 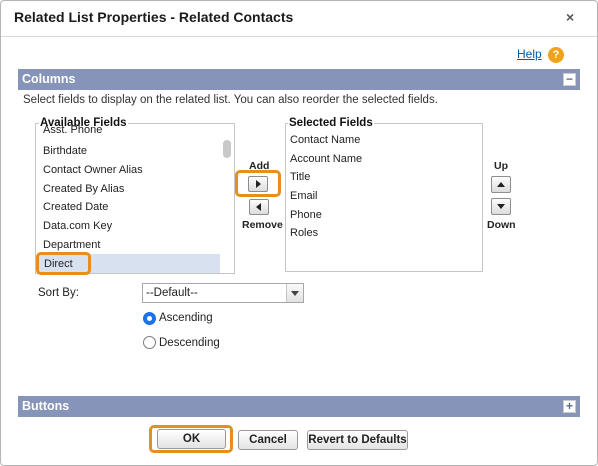 I want to click on help-link: Help, so click(x=529, y=54).